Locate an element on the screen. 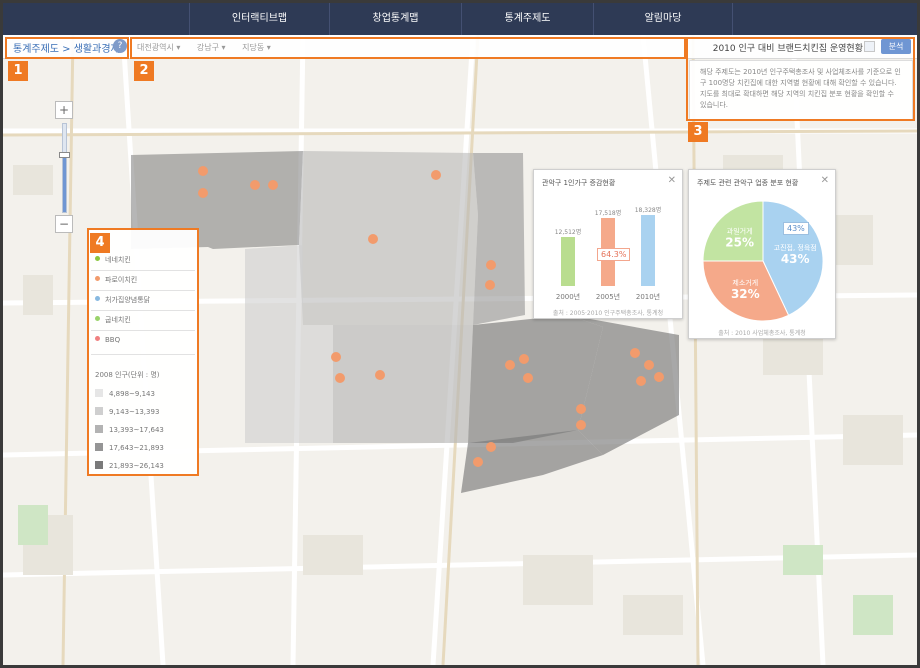 This screenshot has height=668, width=920. zoom-out-button: − is located at coordinates (64, 224).